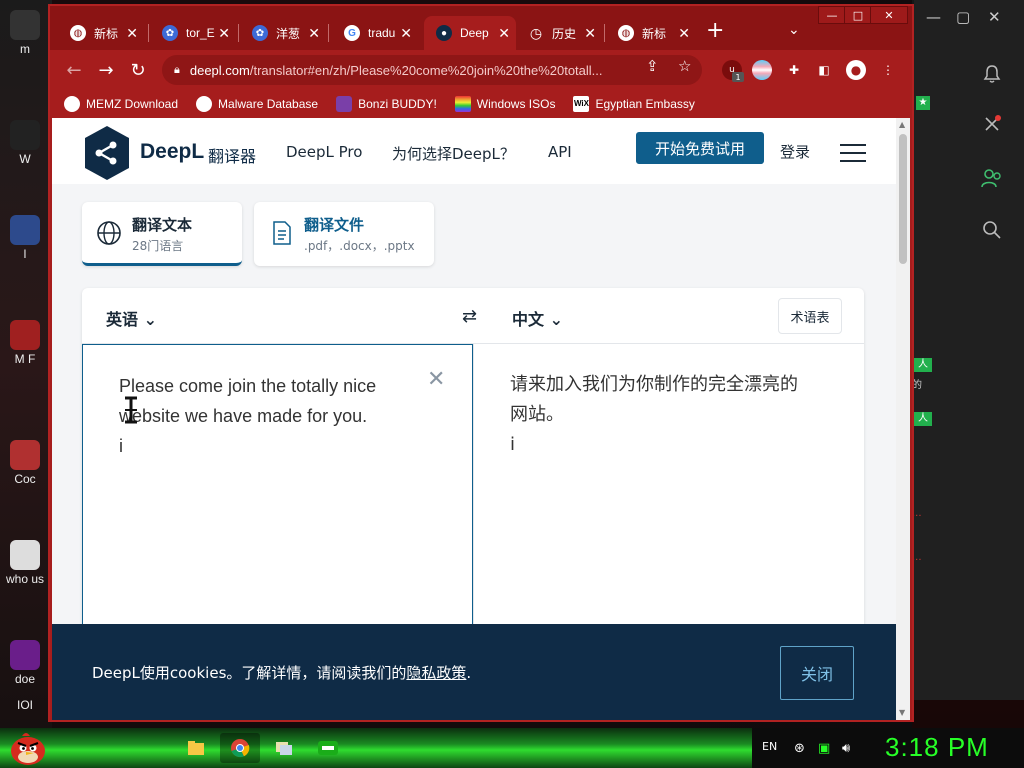 The height and width of the screenshot is (768, 1024). Describe the element at coordinates (107, 153) in the screenshot. I see `deepl-logo-icon` at that location.